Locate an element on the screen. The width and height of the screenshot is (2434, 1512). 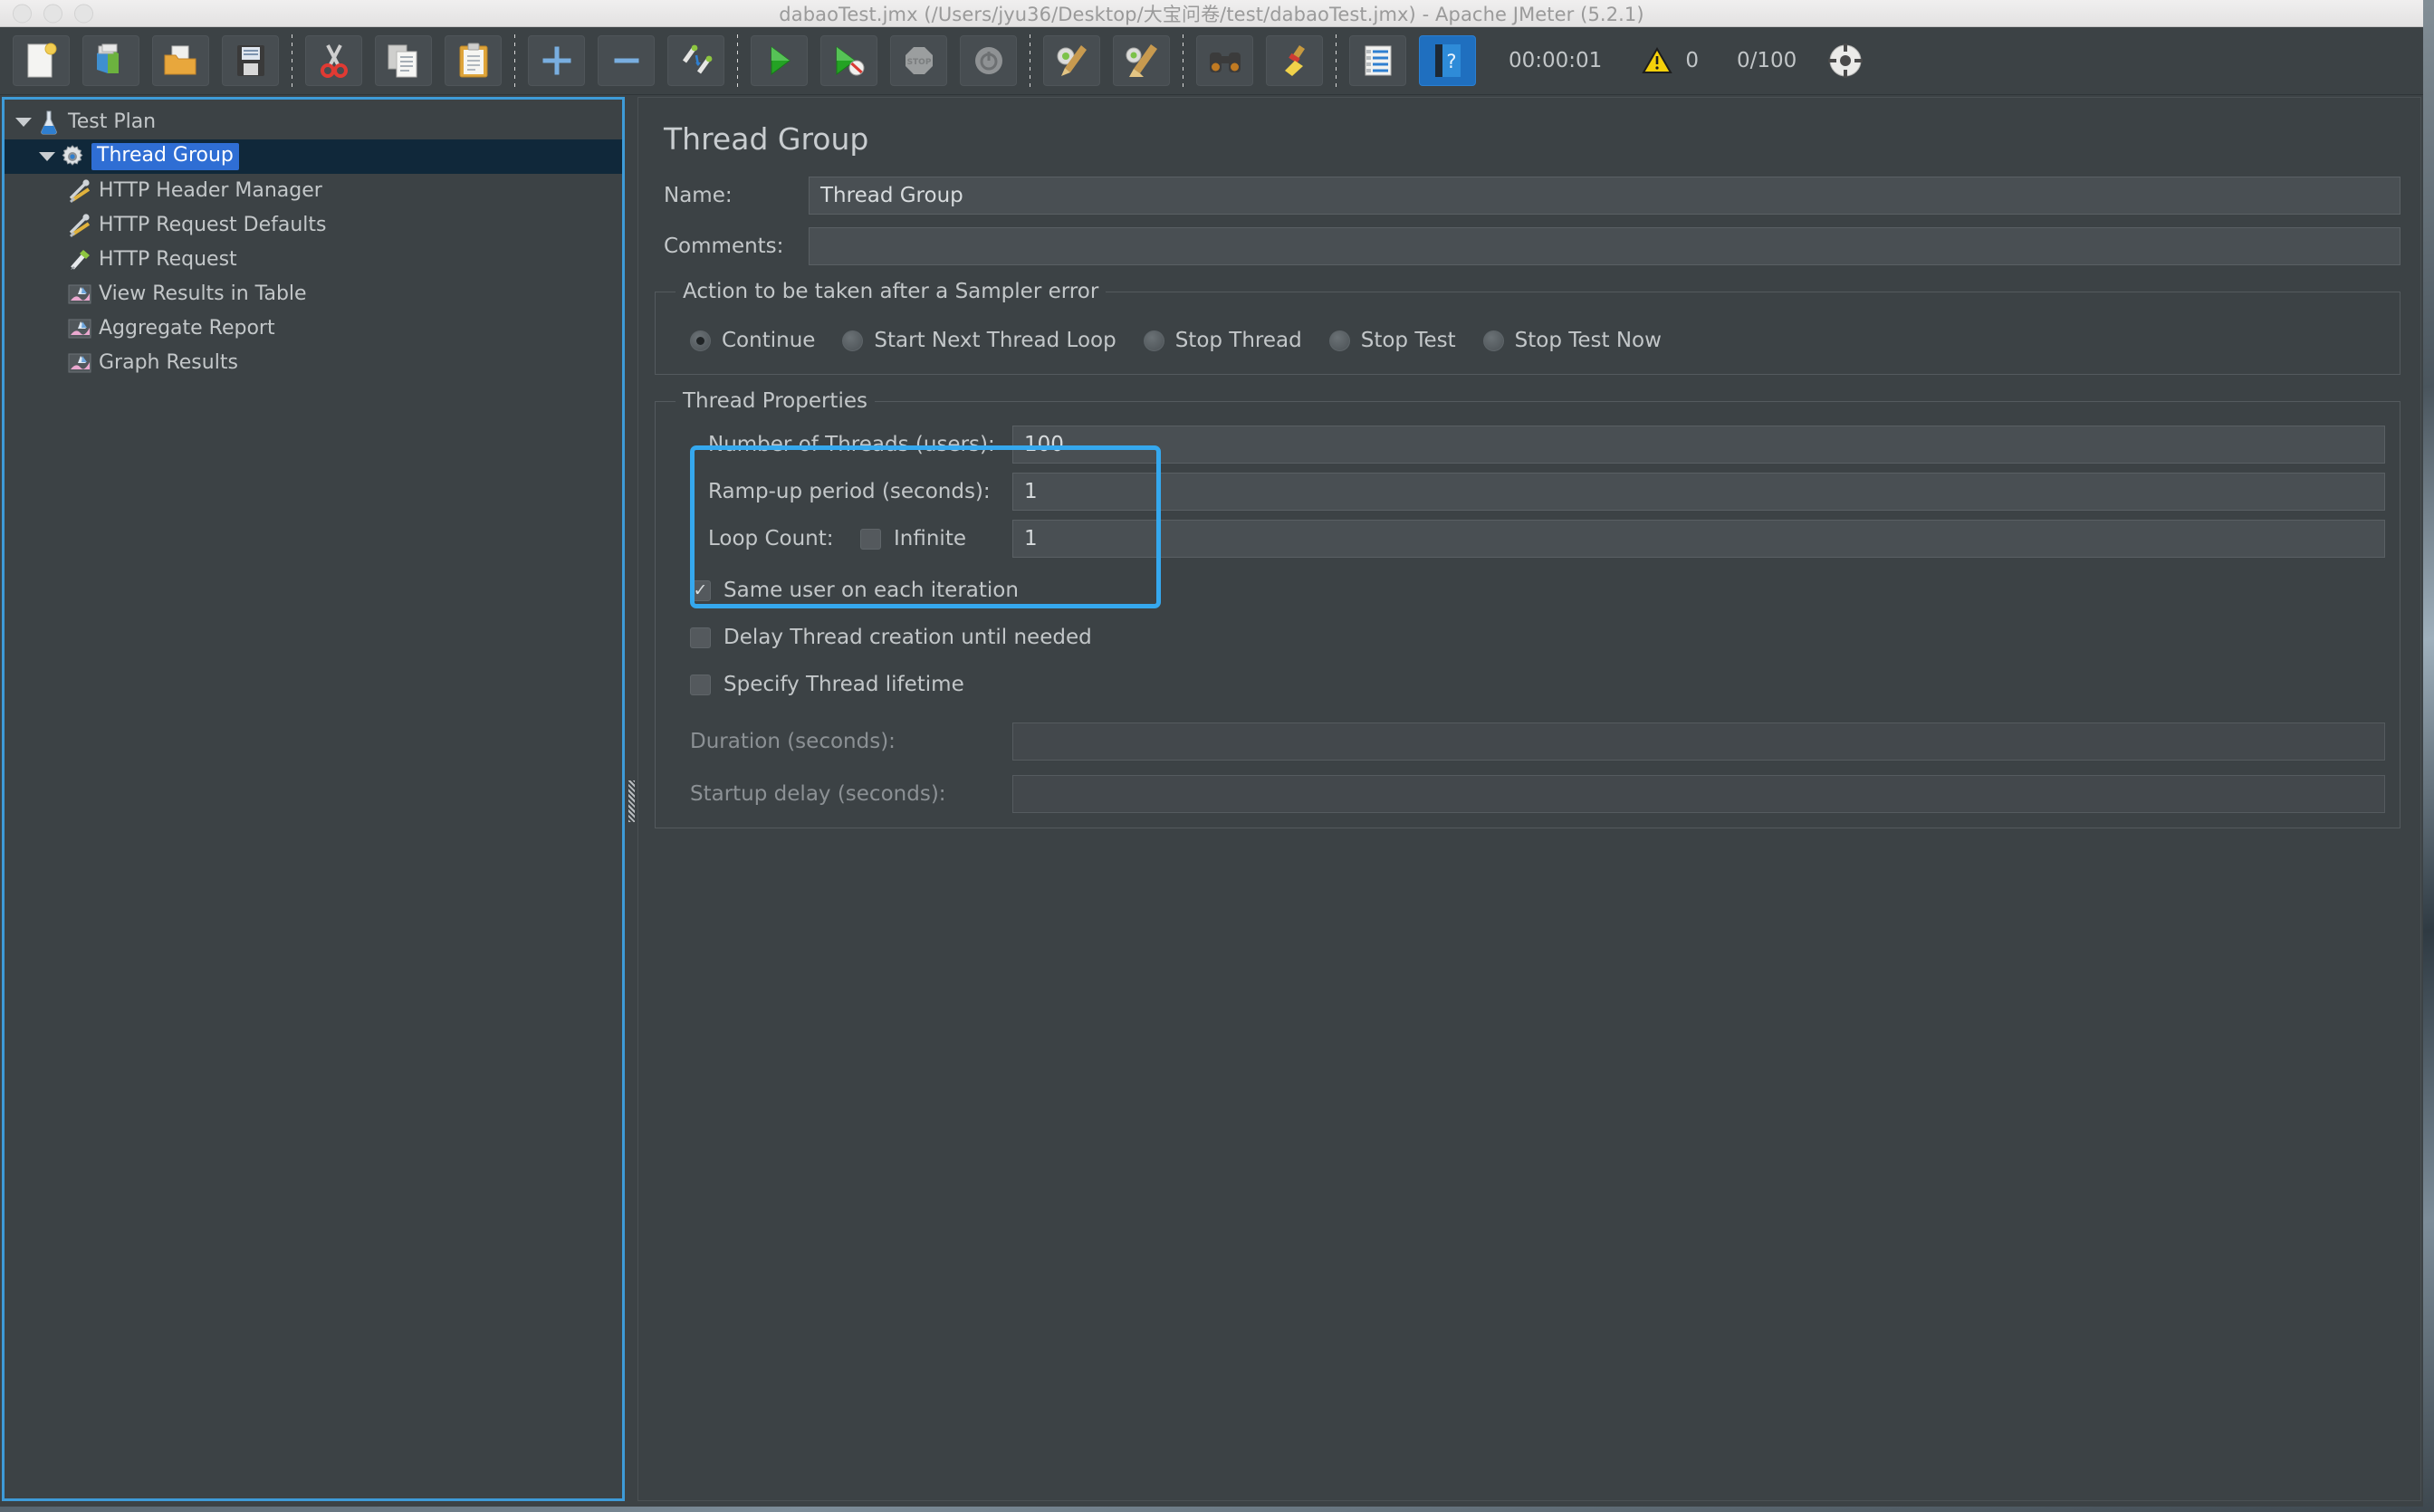
play-green-icon is located at coordinates (781, 61).